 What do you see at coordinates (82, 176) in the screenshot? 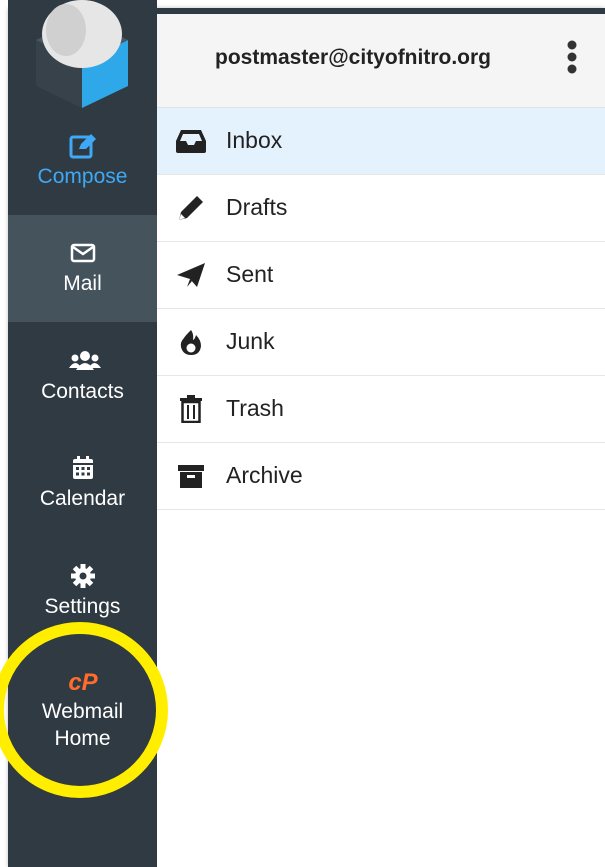
I see `sidebar-item-label: Compose` at bounding box center [82, 176].